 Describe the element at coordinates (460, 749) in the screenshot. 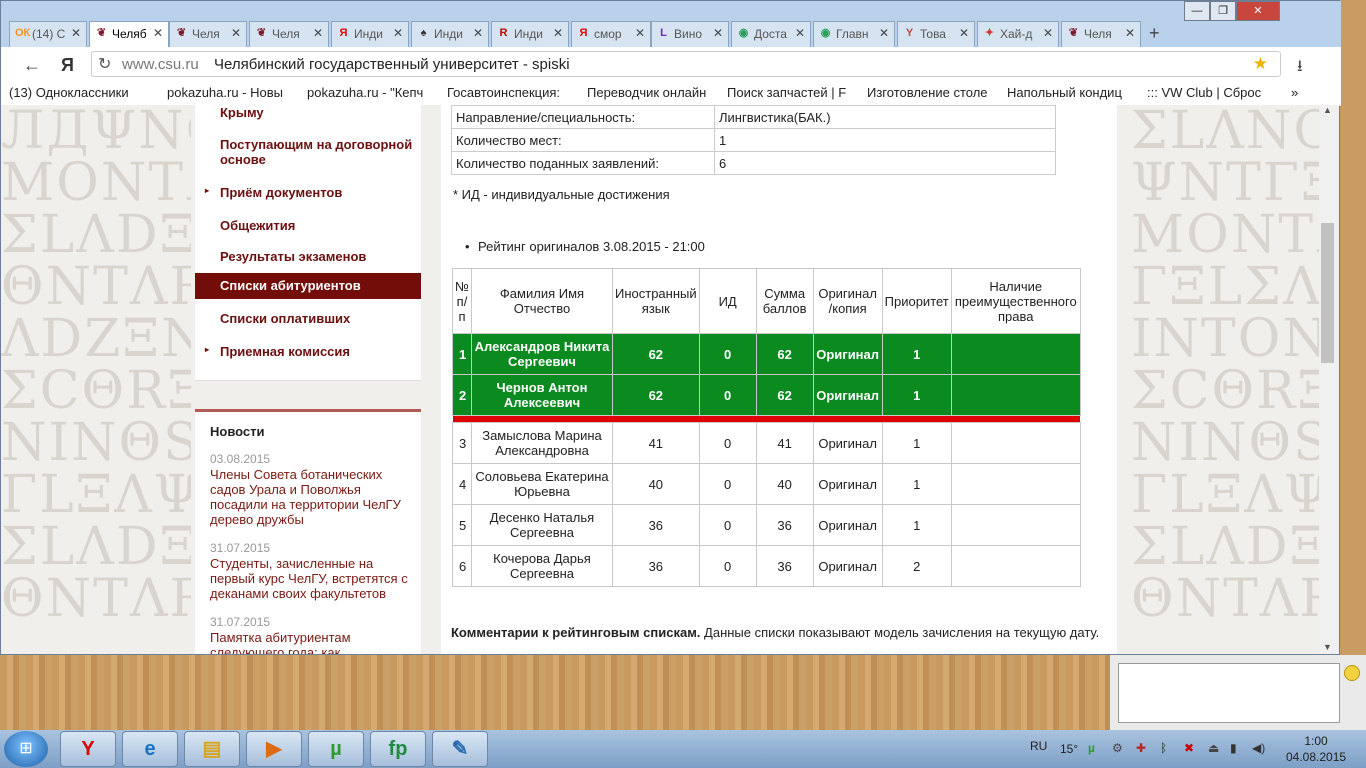

I see `notepad-icon: ✎` at that location.